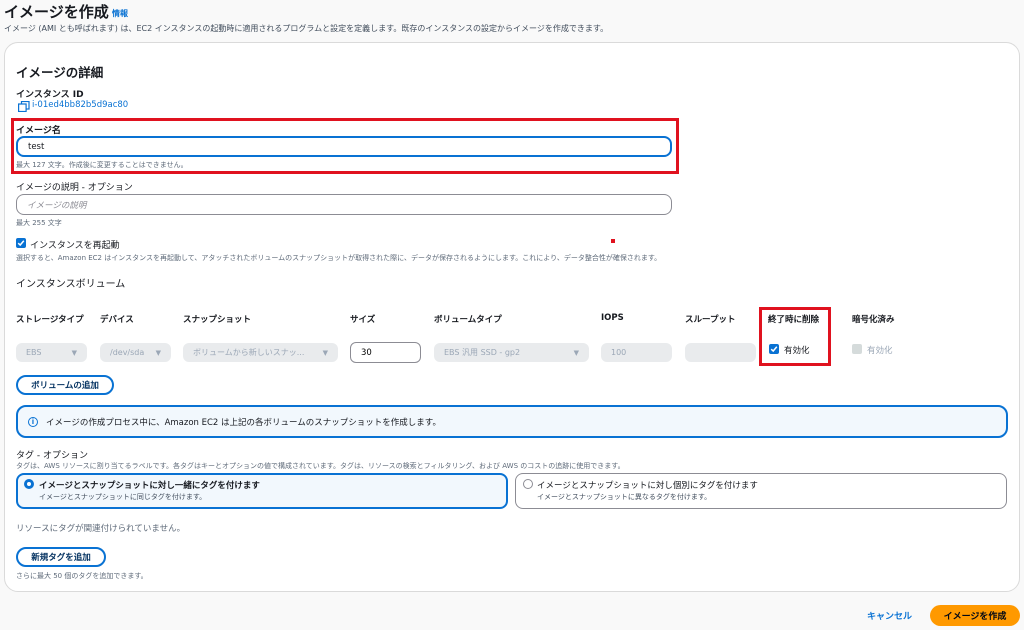  What do you see at coordinates (889, 615) in the screenshot?
I see `cancel-button: キャンセル` at bounding box center [889, 615].